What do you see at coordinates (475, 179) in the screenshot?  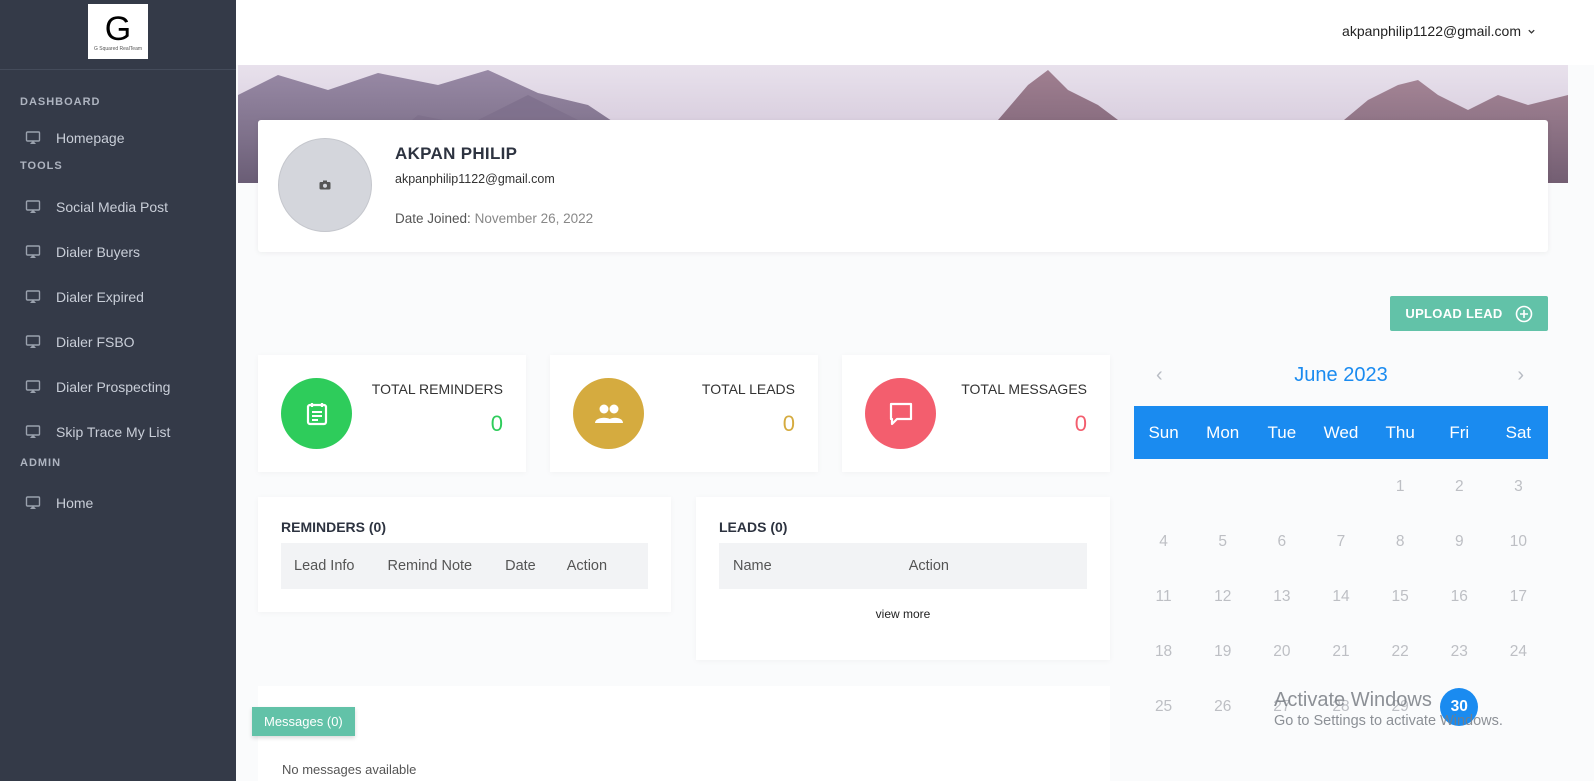 I see `profile-email: akpanphilip1122@gmail.com` at bounding box center [475, 179].